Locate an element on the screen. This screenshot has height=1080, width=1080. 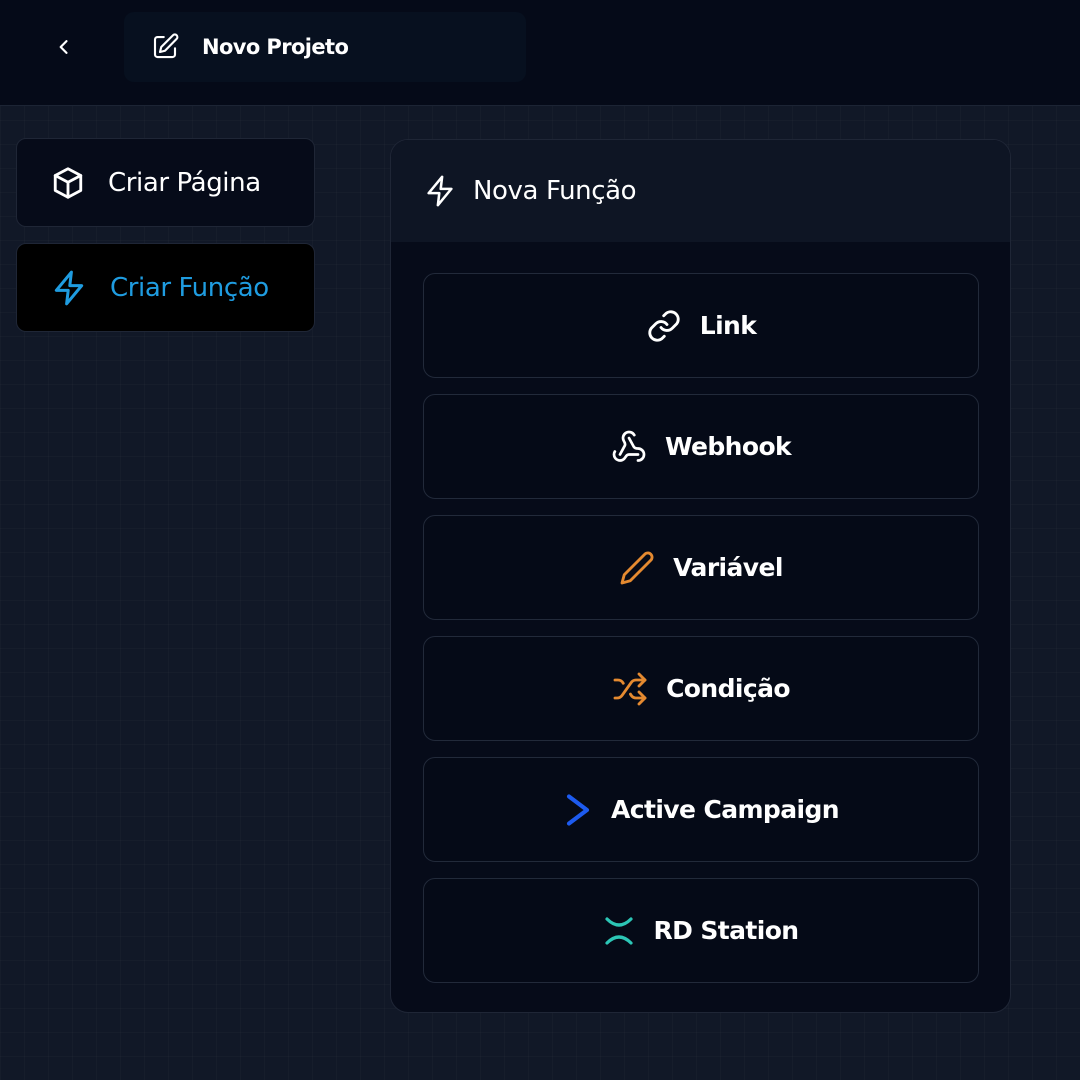
option-label: Webhook is located at coordinates (728, 446).